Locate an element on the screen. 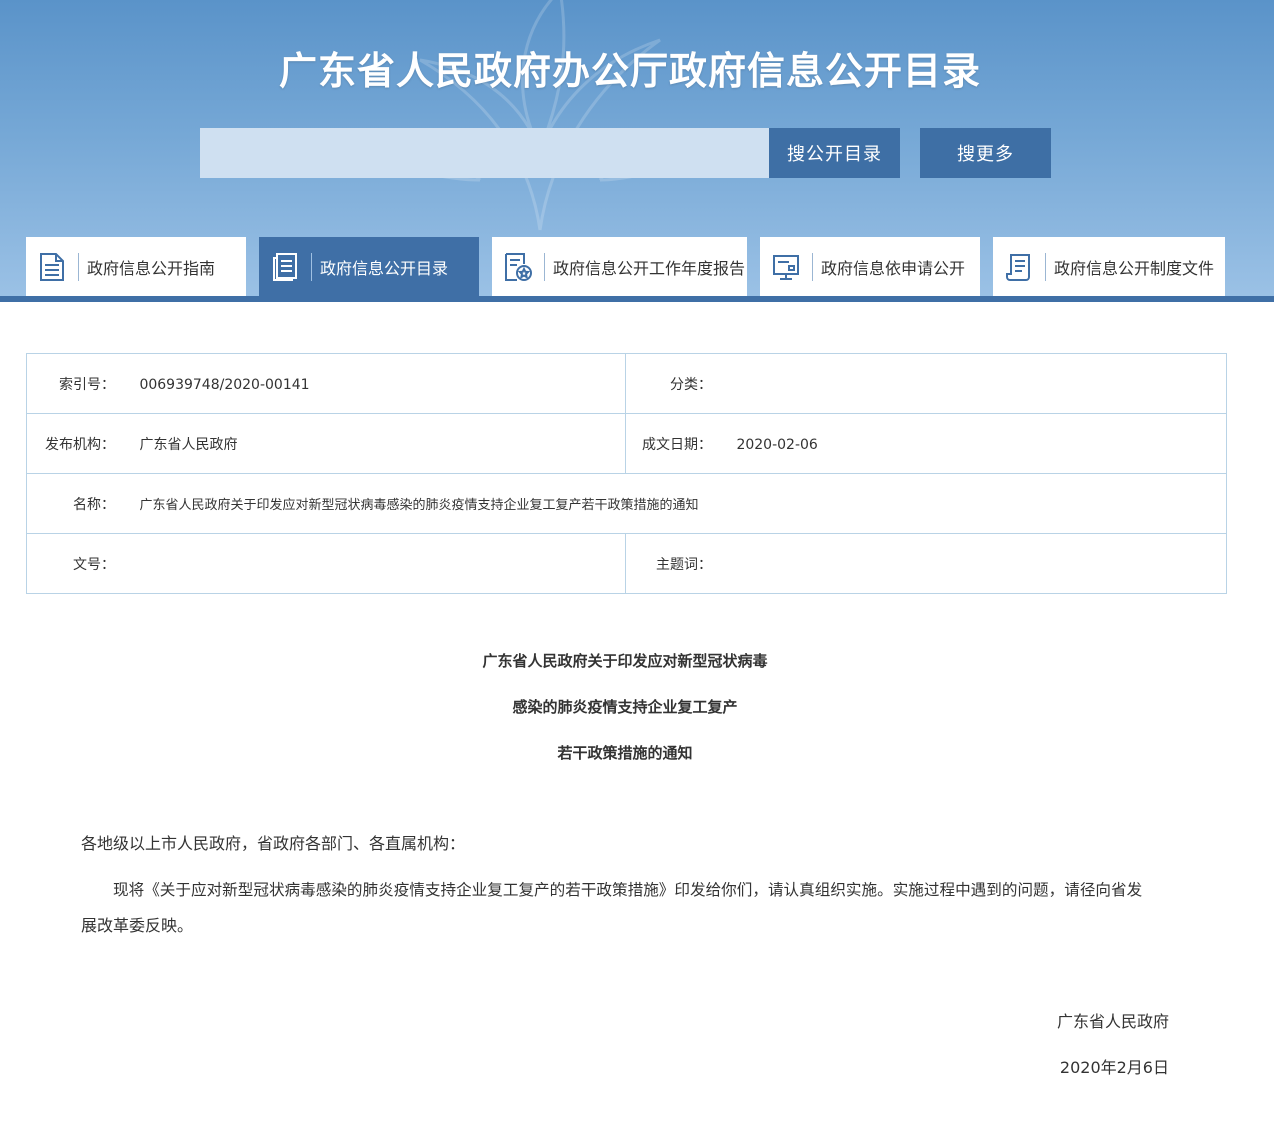 Image resolution: width=1274 pixels, height=1134 pixels. tab-info-guide: 政府信息公开指南 is located at coordinates (136, 266).